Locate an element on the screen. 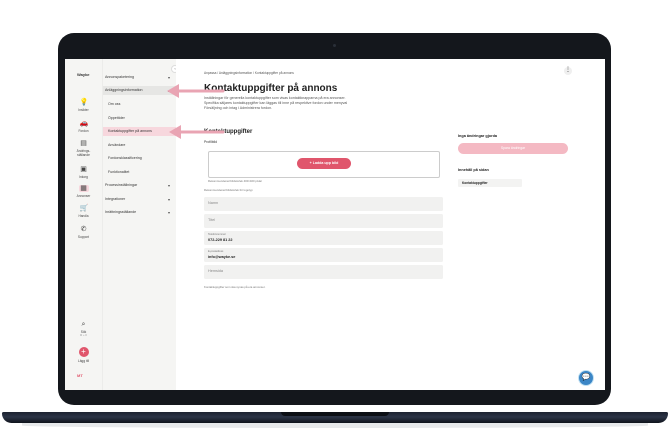 The height and width of the screenshot is (436, 670). laptop-shadow is located at coordinates (335, 425).